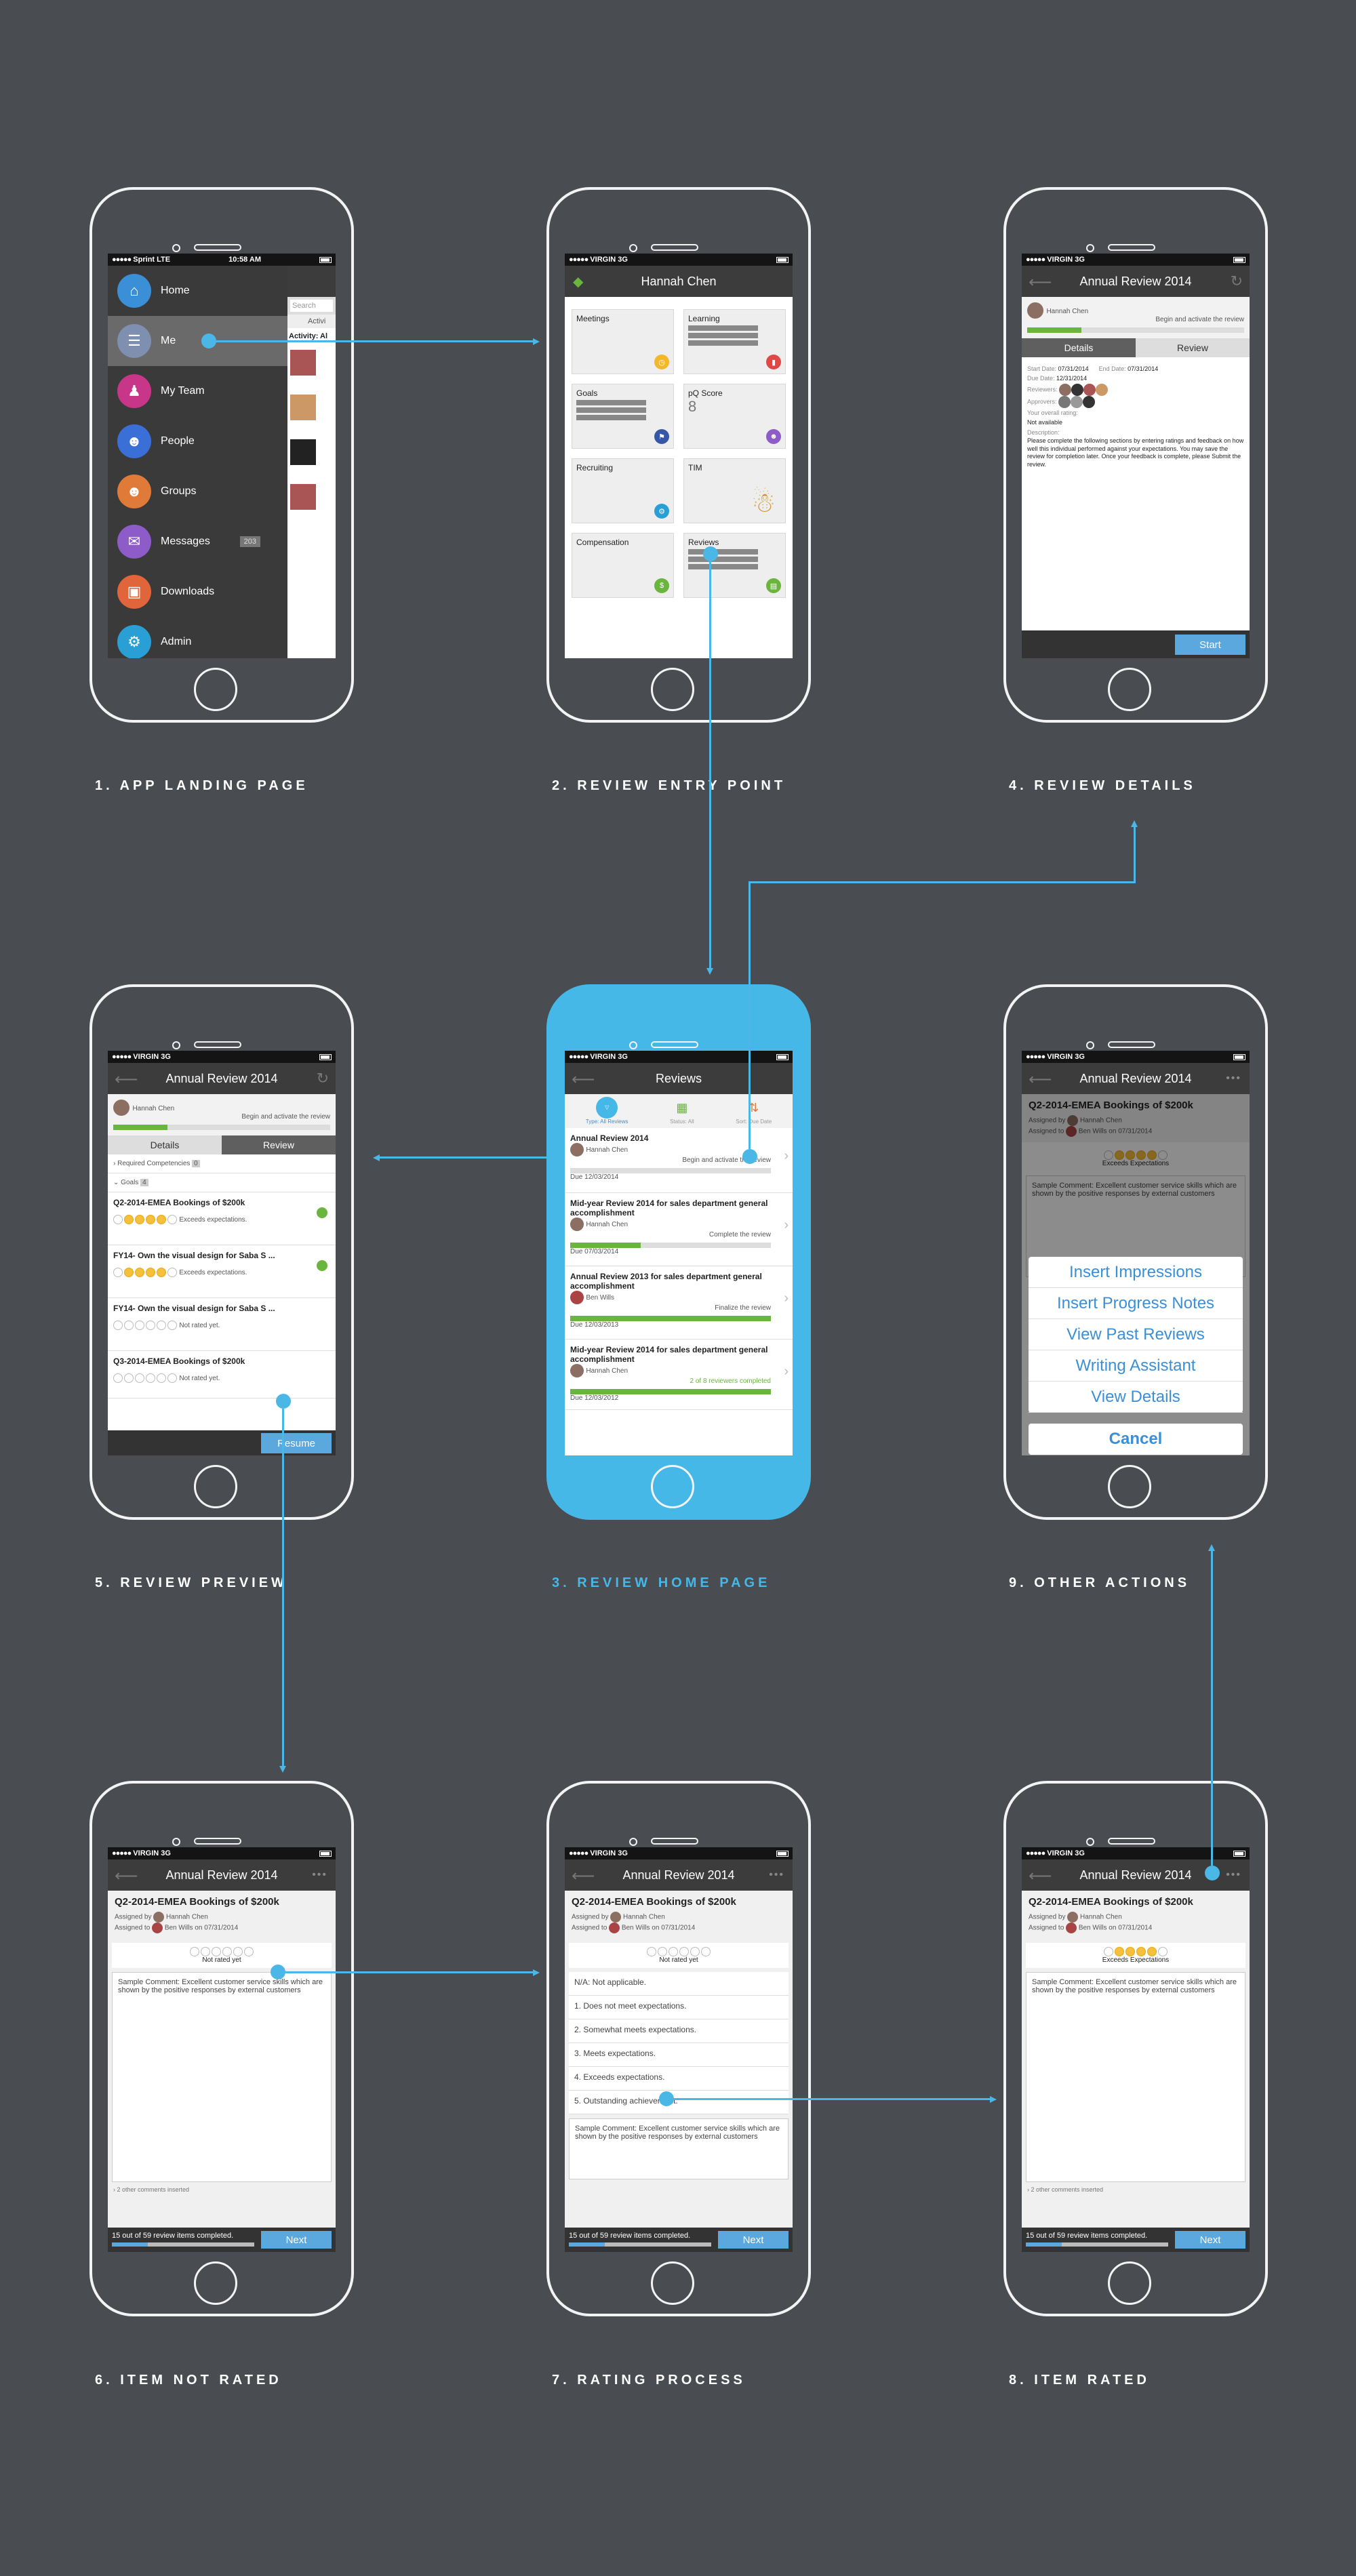  Describe the element at coordinates (222, 1182) in the screenshot. I see `section-goals: ⌄ Goals 4` at that location.